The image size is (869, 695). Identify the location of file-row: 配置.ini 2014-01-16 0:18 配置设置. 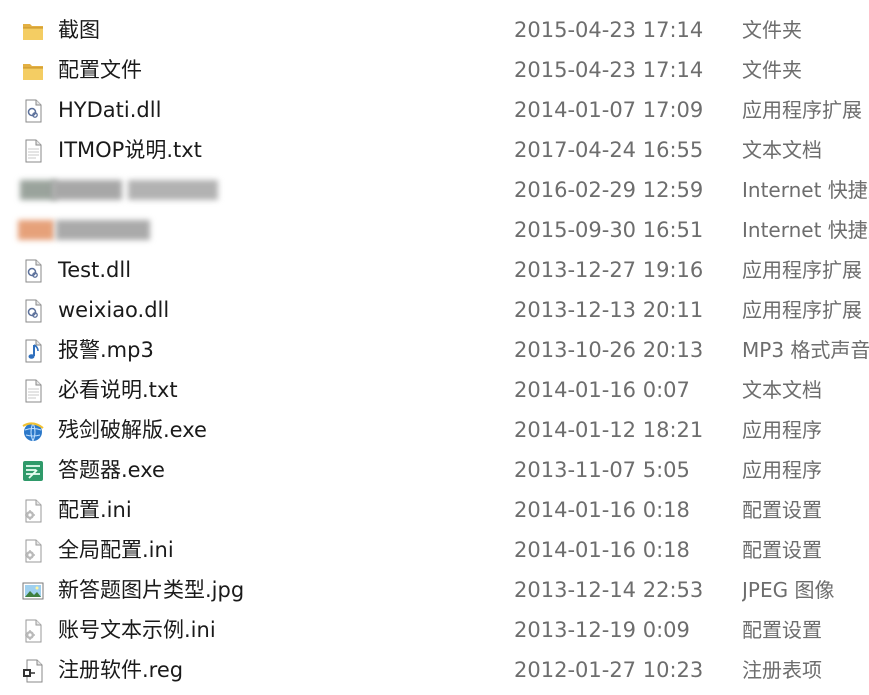
(434, 510).